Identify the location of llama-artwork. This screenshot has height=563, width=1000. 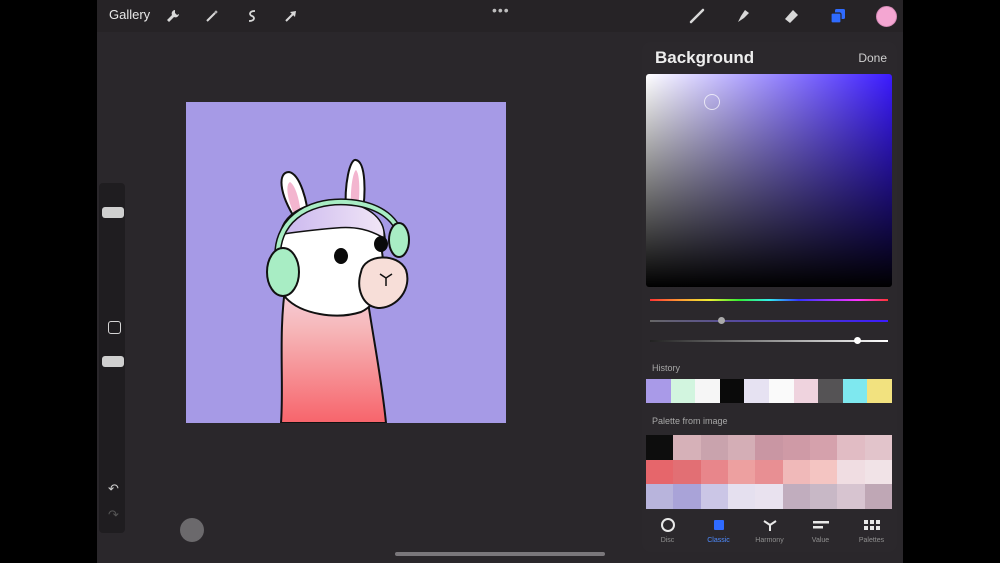
(338, 291).